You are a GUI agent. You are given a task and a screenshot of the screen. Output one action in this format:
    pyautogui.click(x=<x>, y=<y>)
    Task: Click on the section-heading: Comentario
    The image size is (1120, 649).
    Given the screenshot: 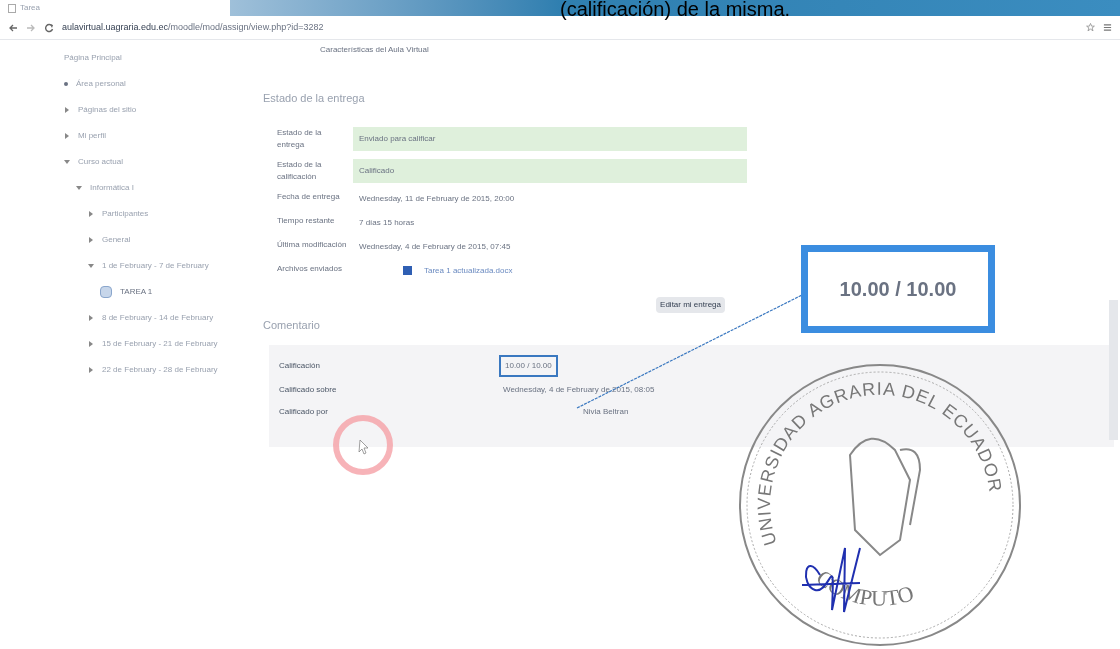 What is the action you would take?
    pyautogui.click(x=292, y=325)
    